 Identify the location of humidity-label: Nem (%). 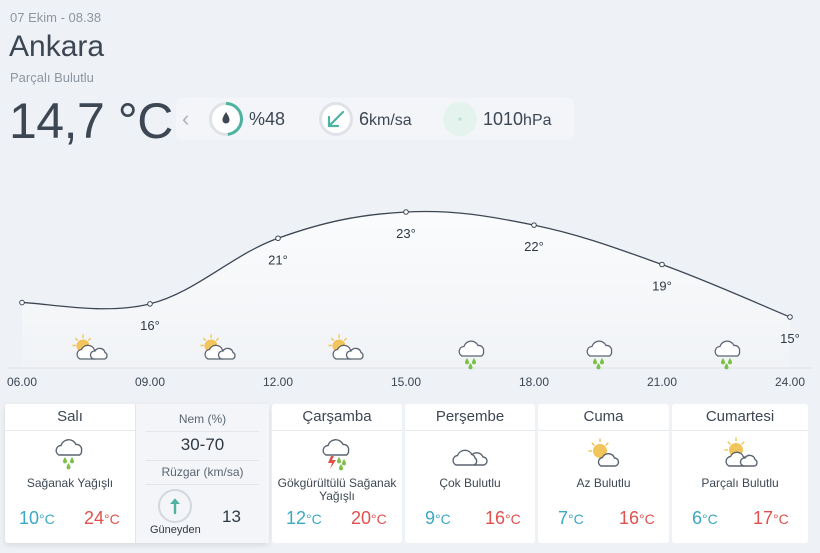
(202, 419).